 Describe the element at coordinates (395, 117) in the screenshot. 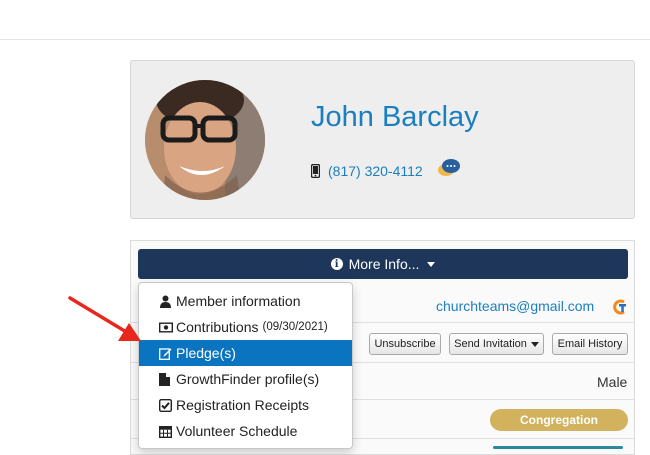

I see `profile-name: John Barclay` at that location.